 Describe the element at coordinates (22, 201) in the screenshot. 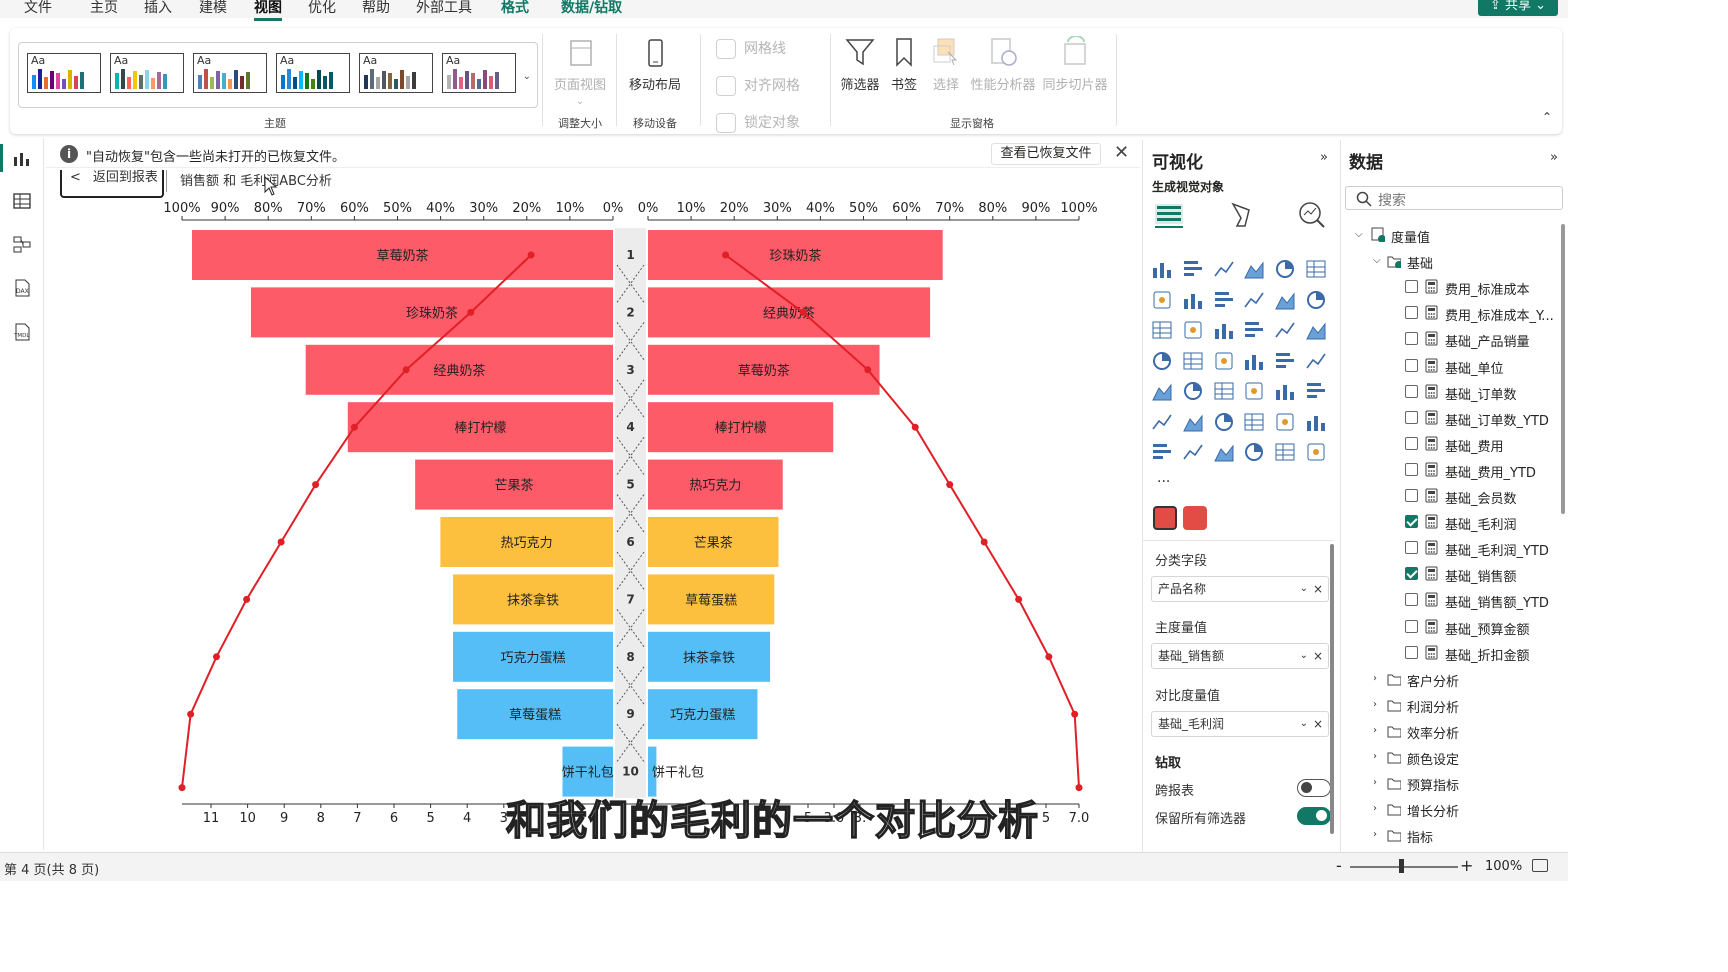

I see `table-view-icon` at that location.